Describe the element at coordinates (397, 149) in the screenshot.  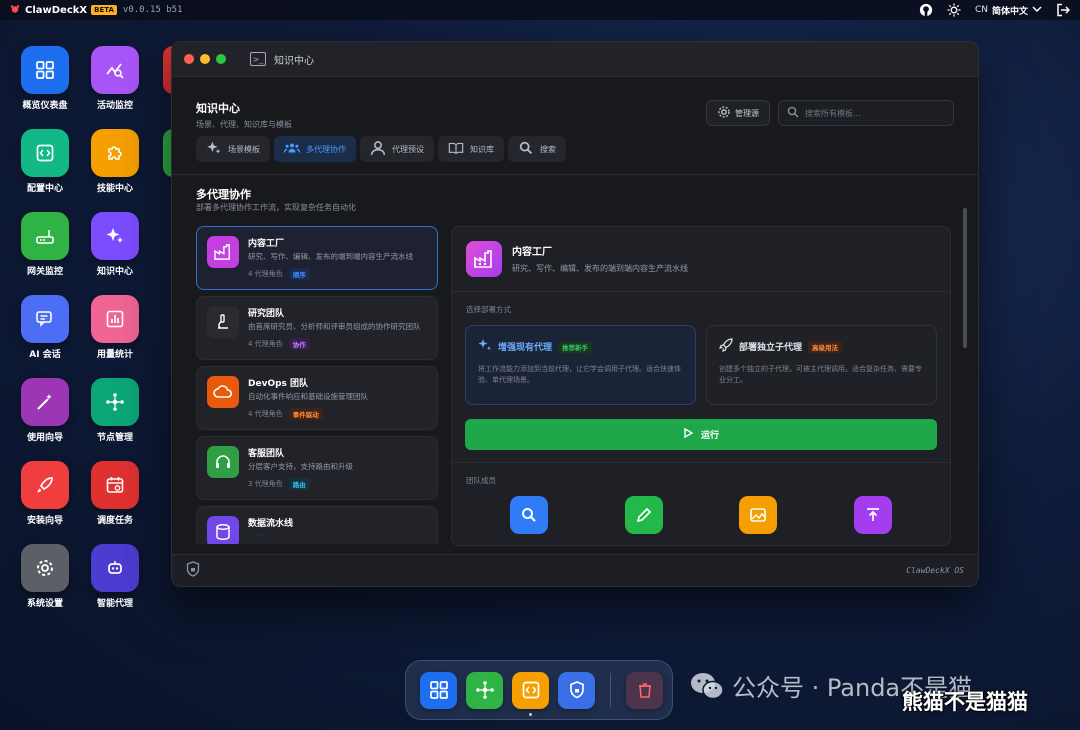
I see `tab-user: 代理预设` at that location.